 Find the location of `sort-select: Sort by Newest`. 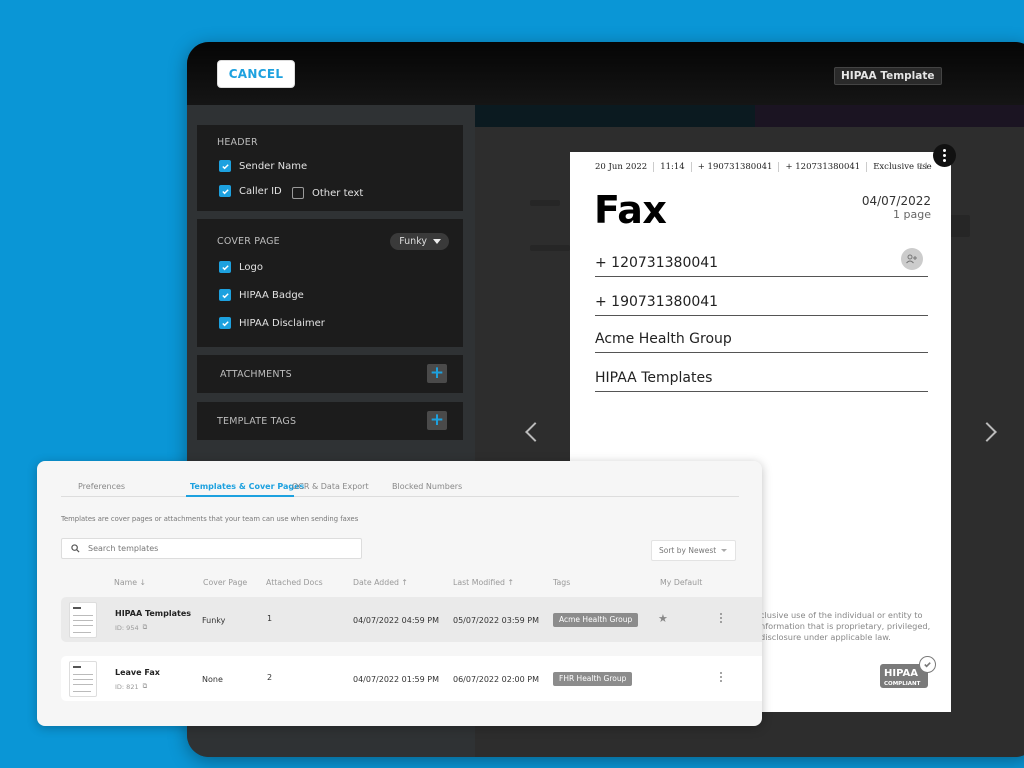

sort-select: Sort by Newest is located at coordinates (693, 550).